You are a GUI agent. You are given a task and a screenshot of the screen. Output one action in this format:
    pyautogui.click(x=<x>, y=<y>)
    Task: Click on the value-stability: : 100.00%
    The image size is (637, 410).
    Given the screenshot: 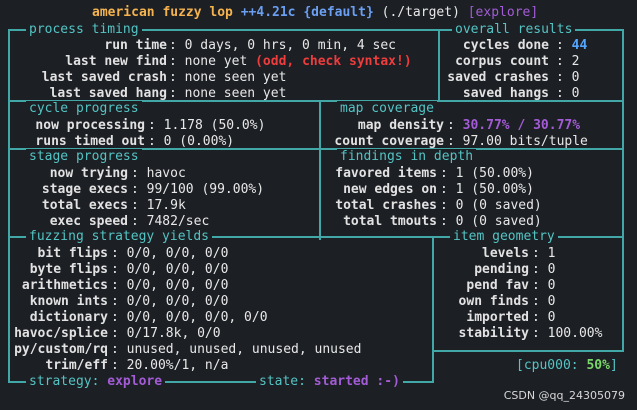 What is the action you would take?
    pyautogui.click(x=567, y=333)
    